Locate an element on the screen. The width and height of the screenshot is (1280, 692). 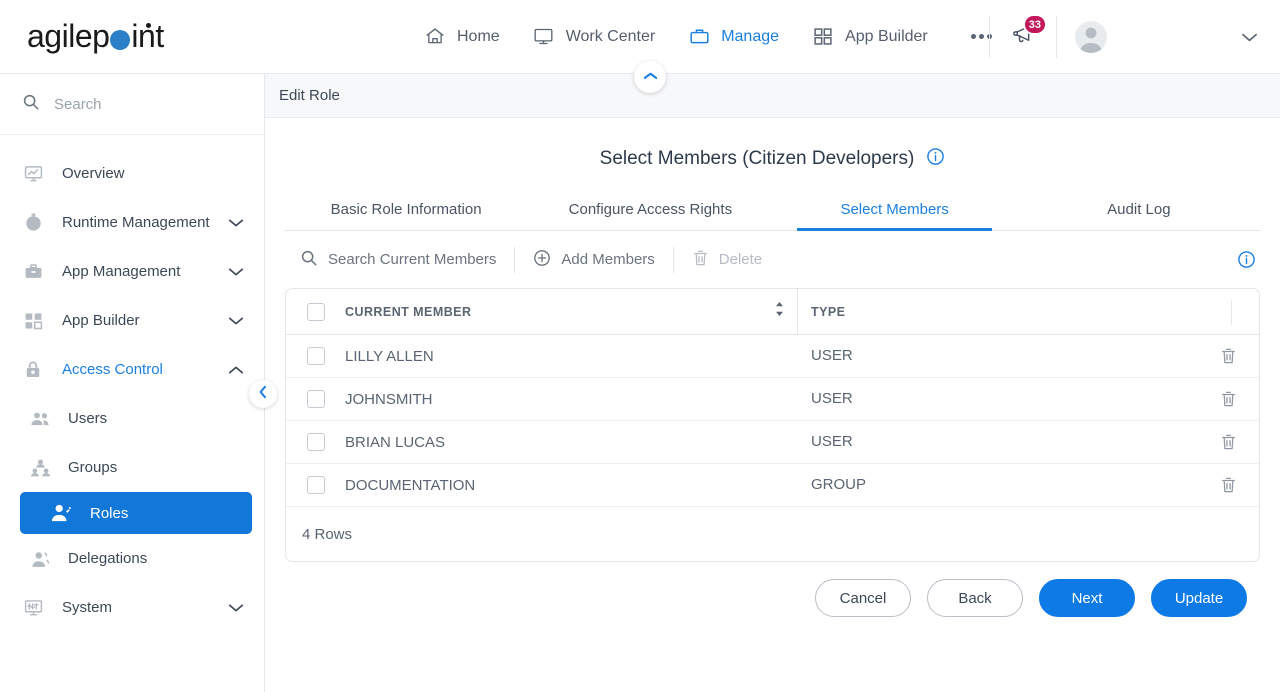
cell-member-label: BRIAN LUCAS is located at coordinates (395, 442).